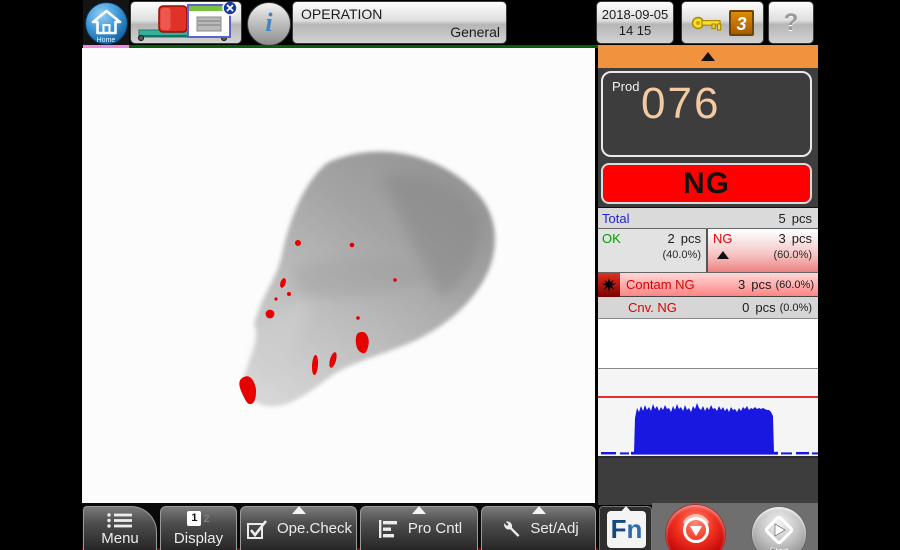 Image resolution: width=900 pixels, height=550 pixels. Describe the element at coordinates (792, 255) in the screenshot. I see `ng-percent: (60.0%)` at that location.